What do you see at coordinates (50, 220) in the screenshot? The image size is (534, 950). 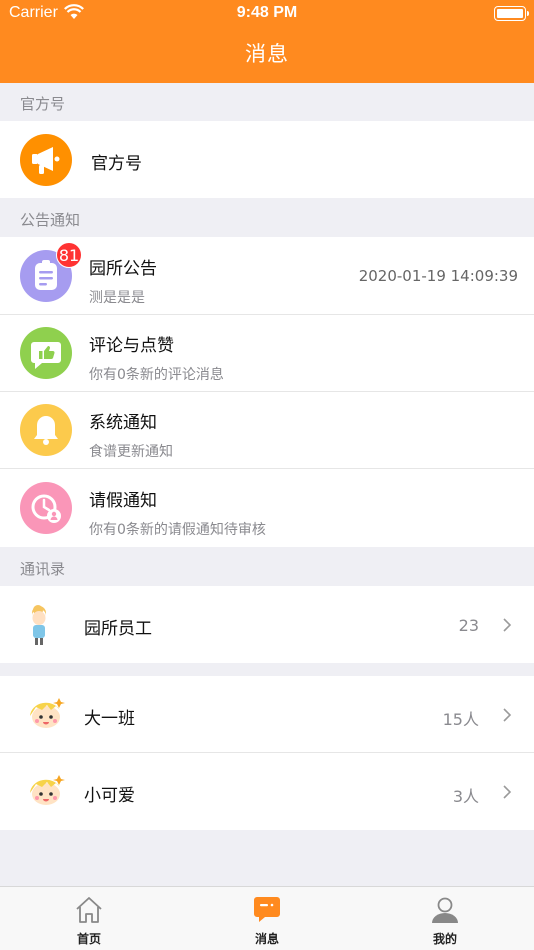 I see `section-header-notices: 公告通知` at bounding box center [50, 220].